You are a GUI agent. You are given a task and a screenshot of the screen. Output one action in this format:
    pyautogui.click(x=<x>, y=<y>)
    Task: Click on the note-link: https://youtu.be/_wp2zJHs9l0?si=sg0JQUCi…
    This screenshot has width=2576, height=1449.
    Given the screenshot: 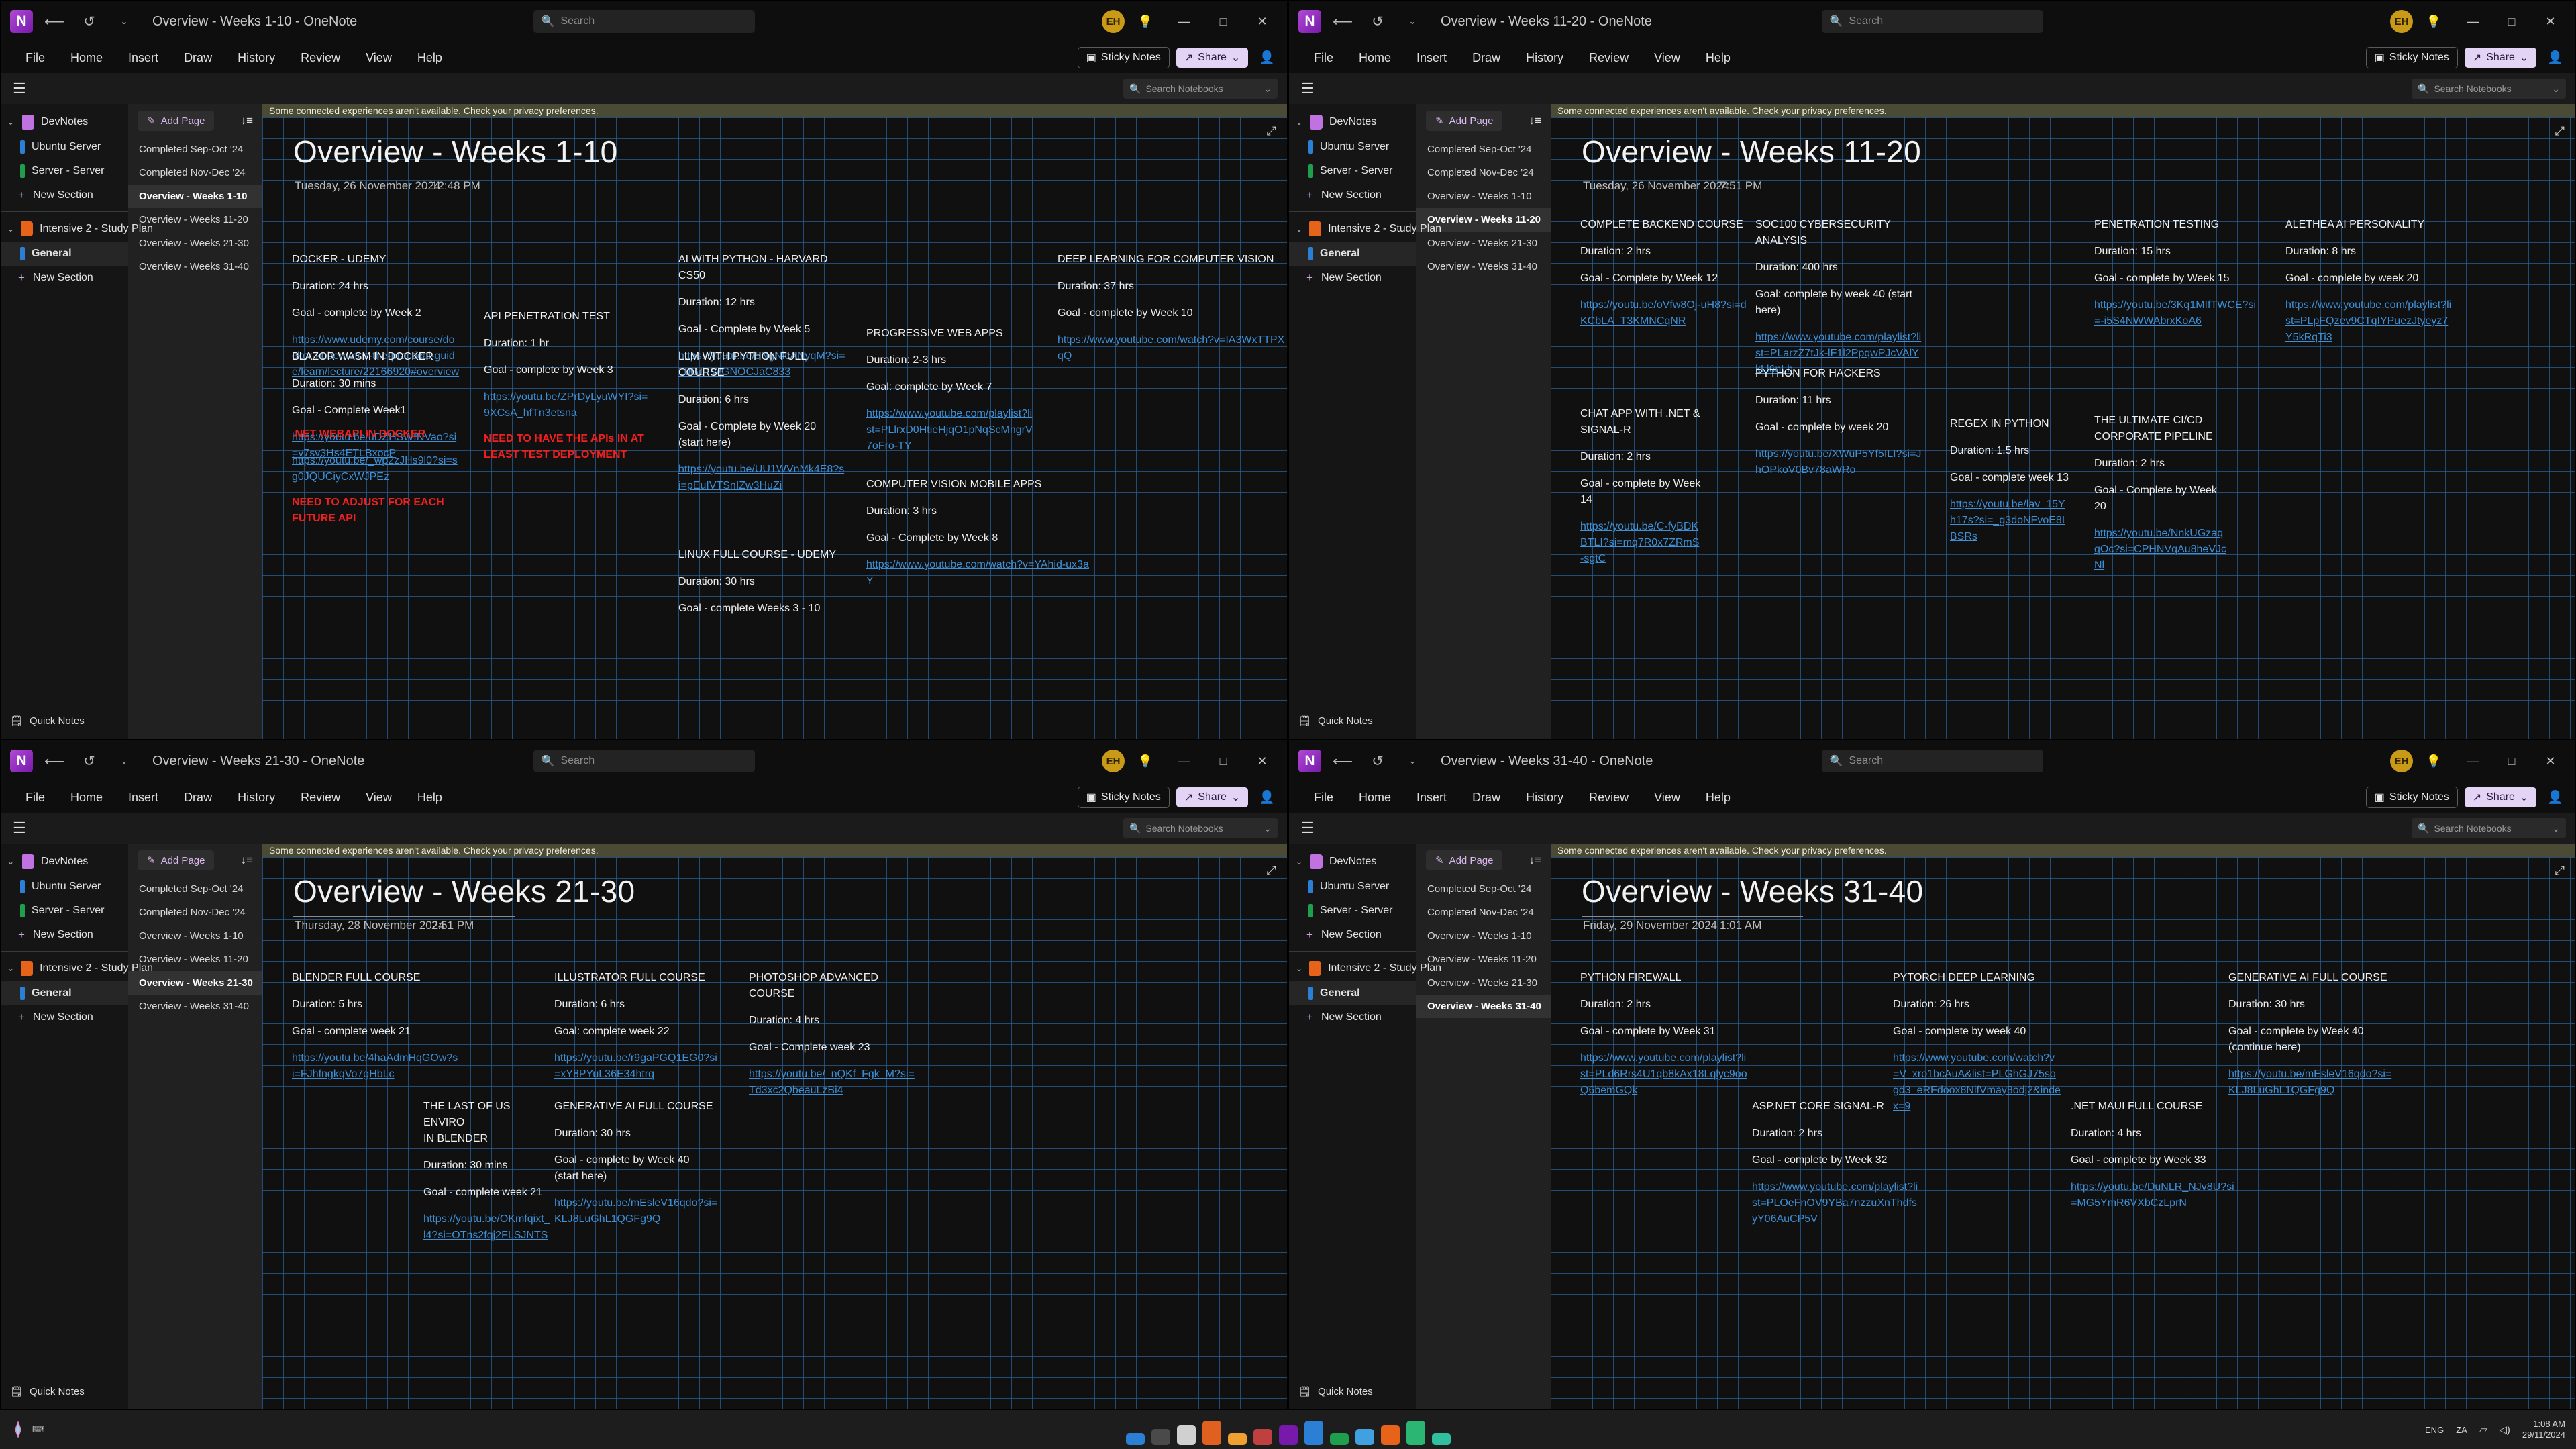 What is the action you would take?
    pyautogui.click(x=376, y=469)
    